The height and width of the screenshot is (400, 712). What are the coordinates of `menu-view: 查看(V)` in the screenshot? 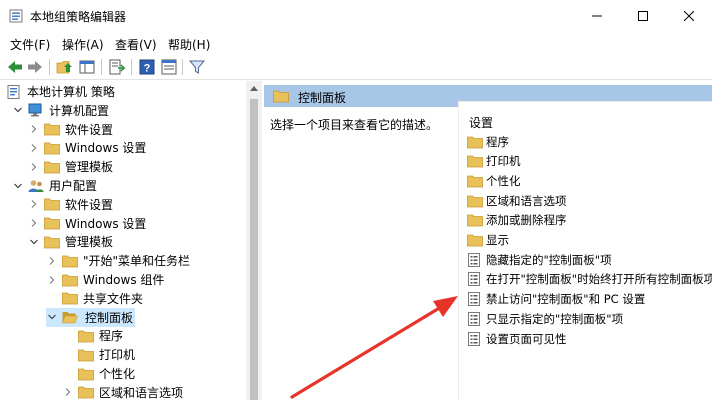 It's located at (136, 44).